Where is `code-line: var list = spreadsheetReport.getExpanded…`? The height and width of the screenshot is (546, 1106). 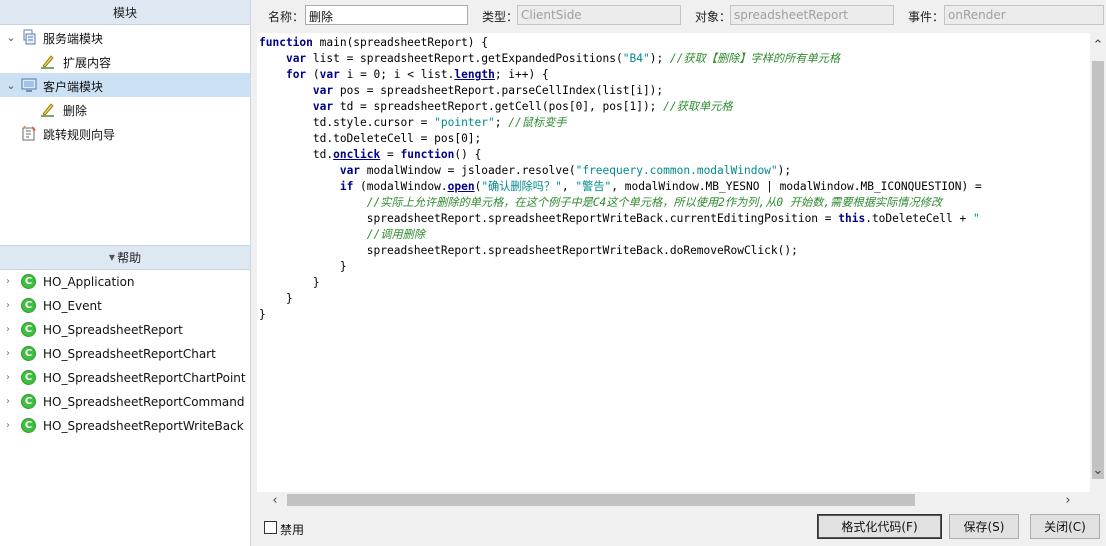 code-line: var list = spreadsheetReport.getExpanded… is located at coordinates (563, 58).